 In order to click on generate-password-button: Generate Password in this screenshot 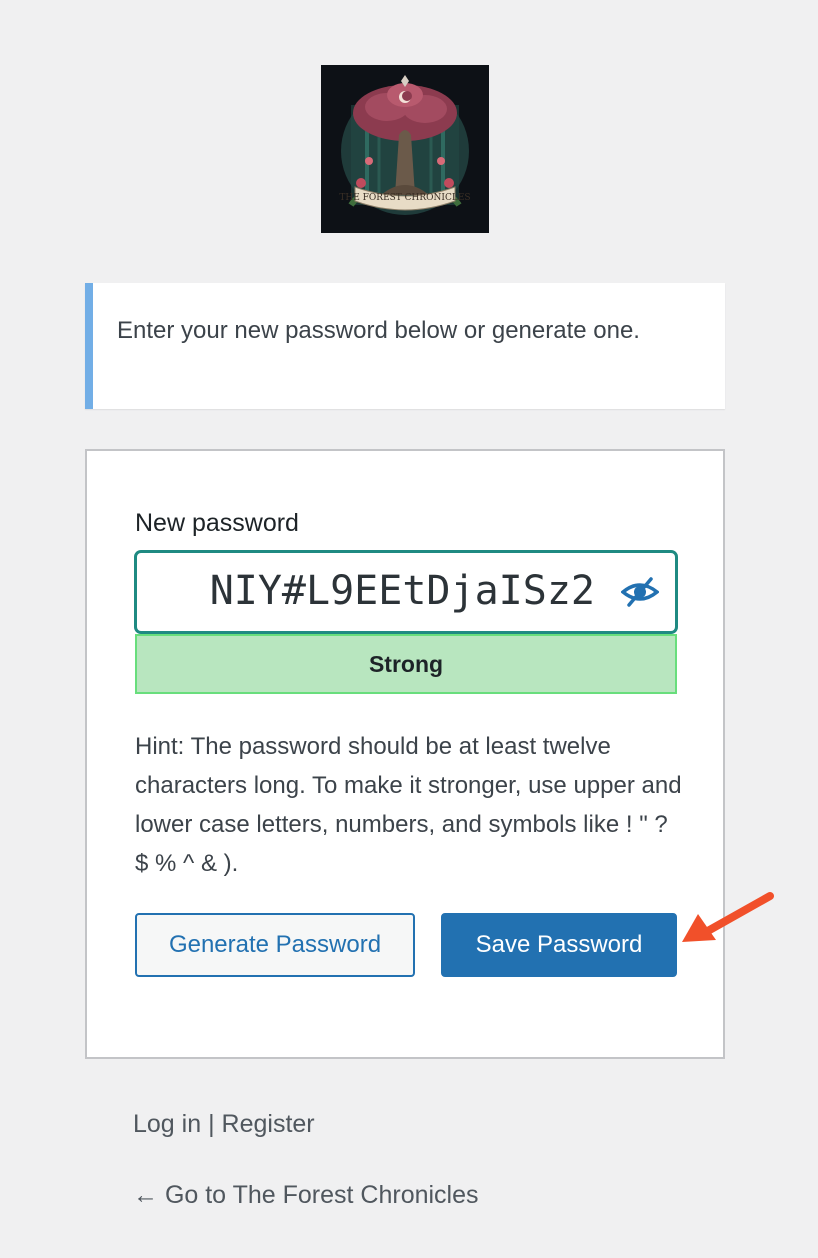, I will do `click(275, 945)`.